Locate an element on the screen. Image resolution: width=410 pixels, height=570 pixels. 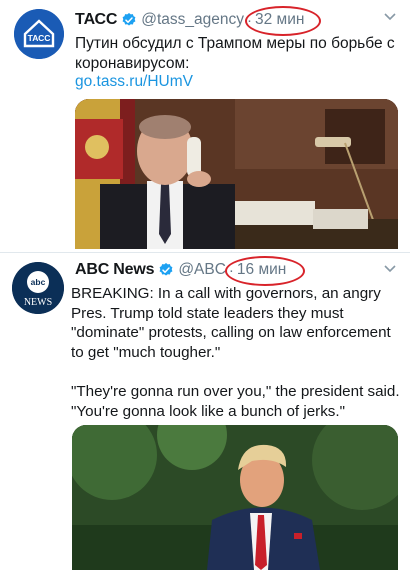
avatar-tass: ТАСС is located at coordinates (39, 34).